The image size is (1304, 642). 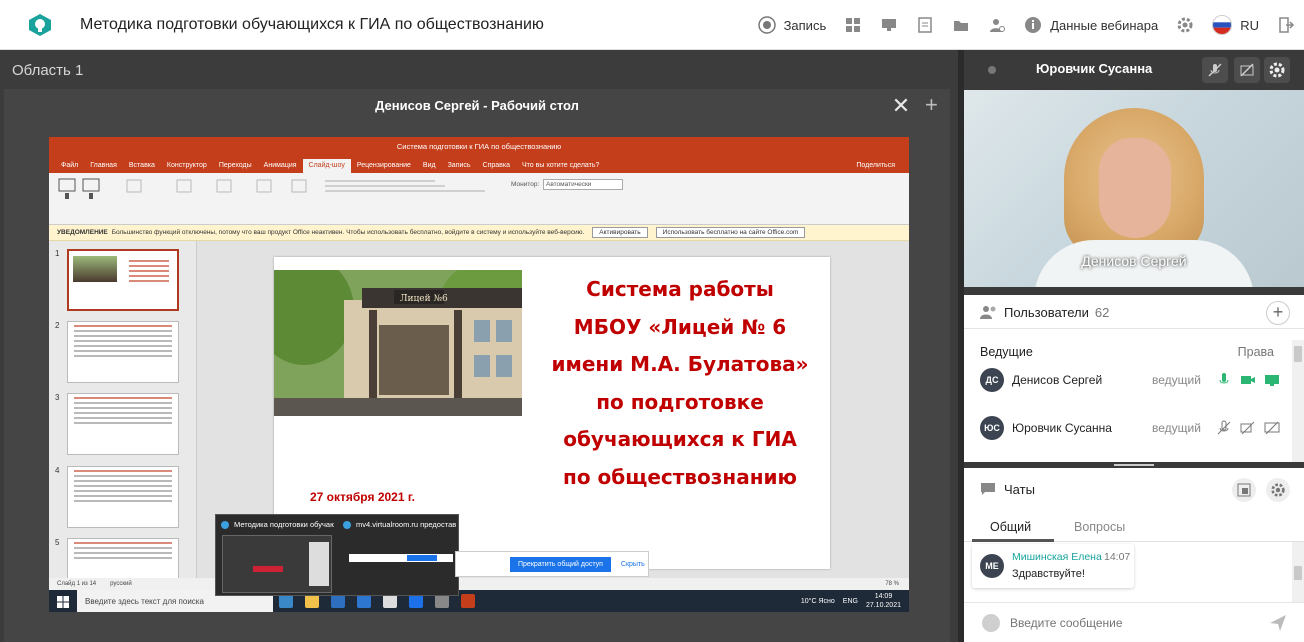 I want to click on send-icon, so click(x=1278, y=623).